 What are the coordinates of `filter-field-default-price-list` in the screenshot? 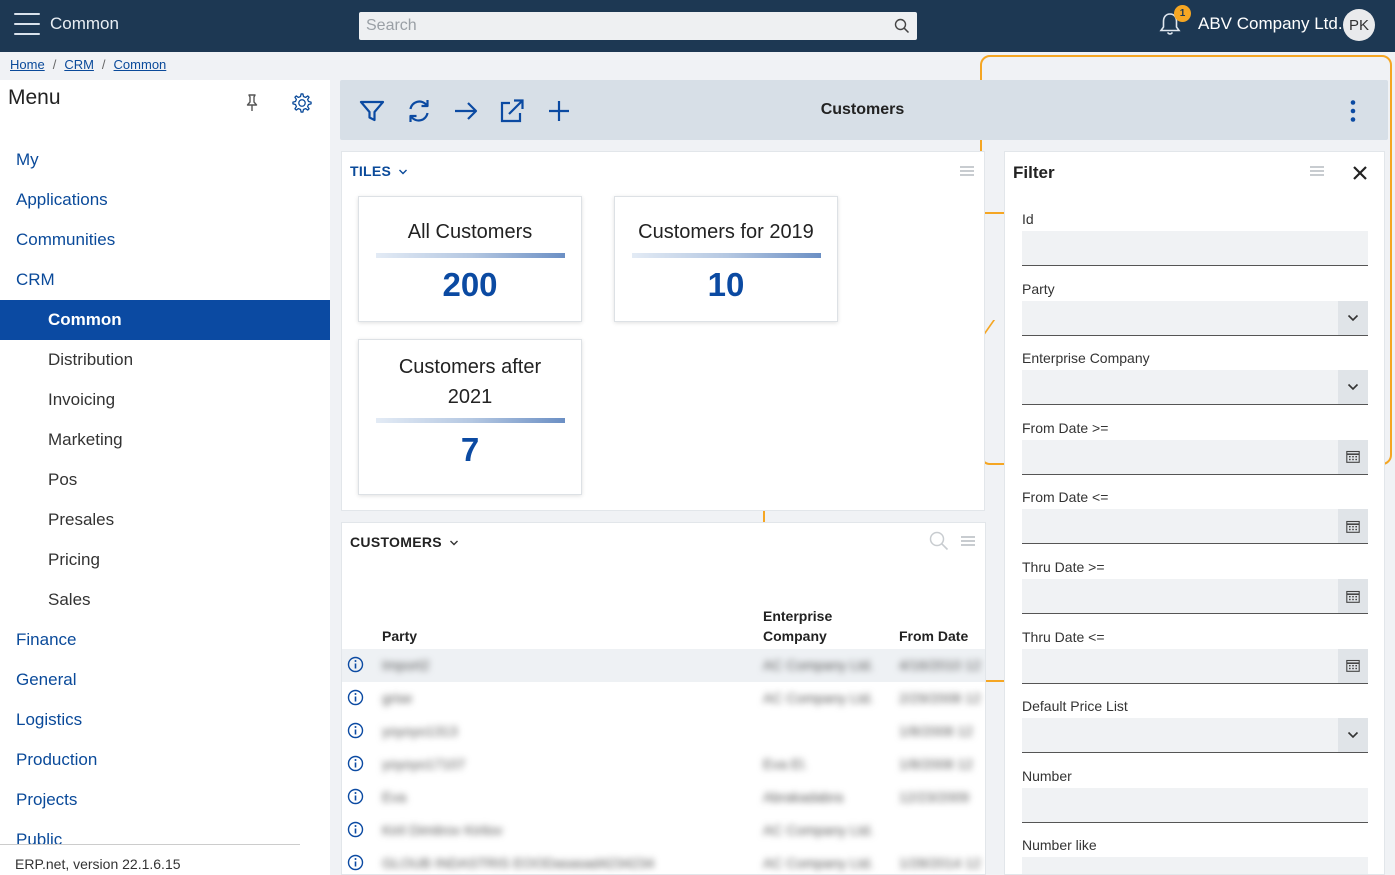 It's located at (1180, 736).